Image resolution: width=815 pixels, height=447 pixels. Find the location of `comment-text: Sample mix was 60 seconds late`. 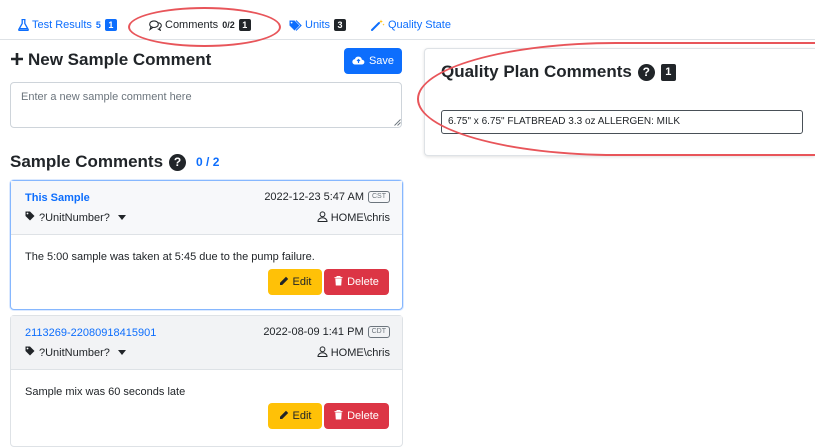

comment-text: Sample mix was 60 seconds late is located at coordinates (105, 392).